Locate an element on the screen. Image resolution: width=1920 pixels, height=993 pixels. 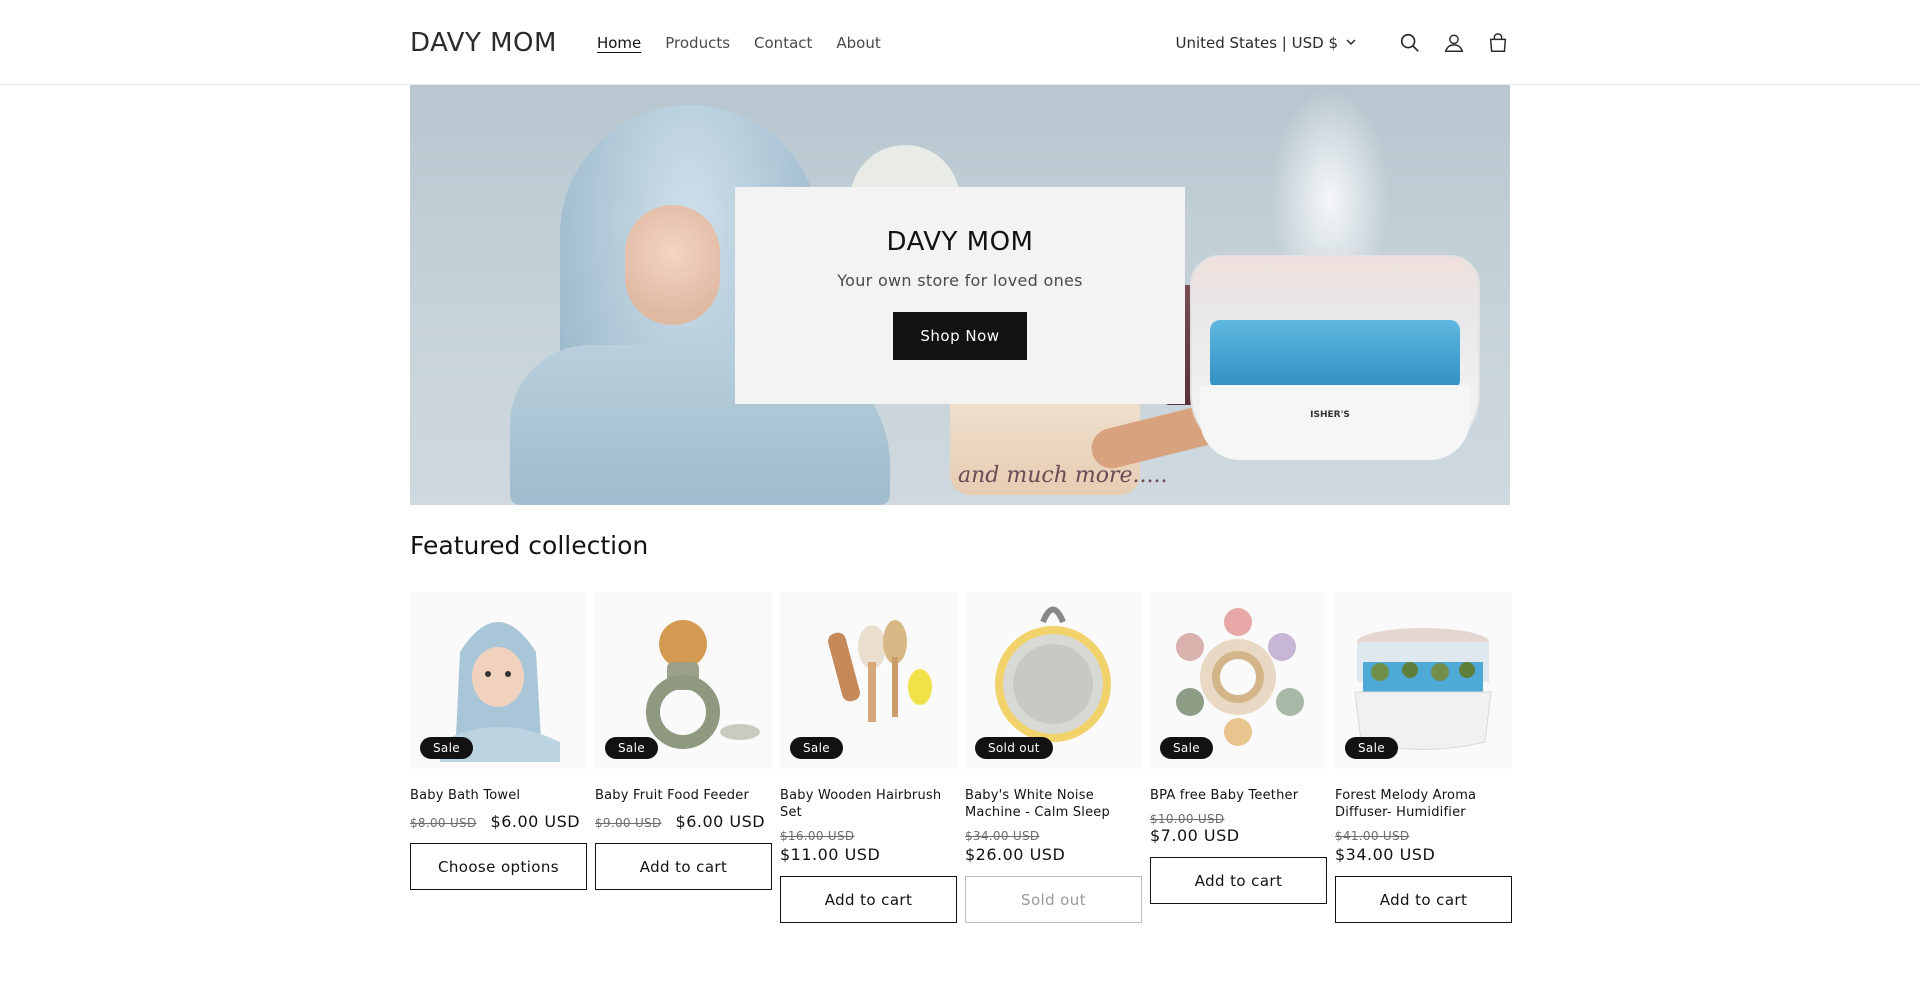
sale-price: $11.00 USD is located at coordinates (830, 854).